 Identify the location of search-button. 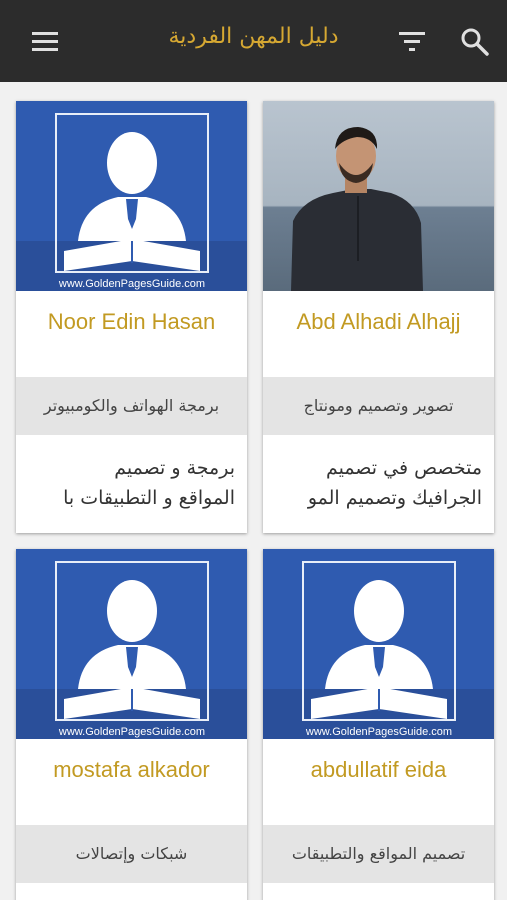
(476, 42).